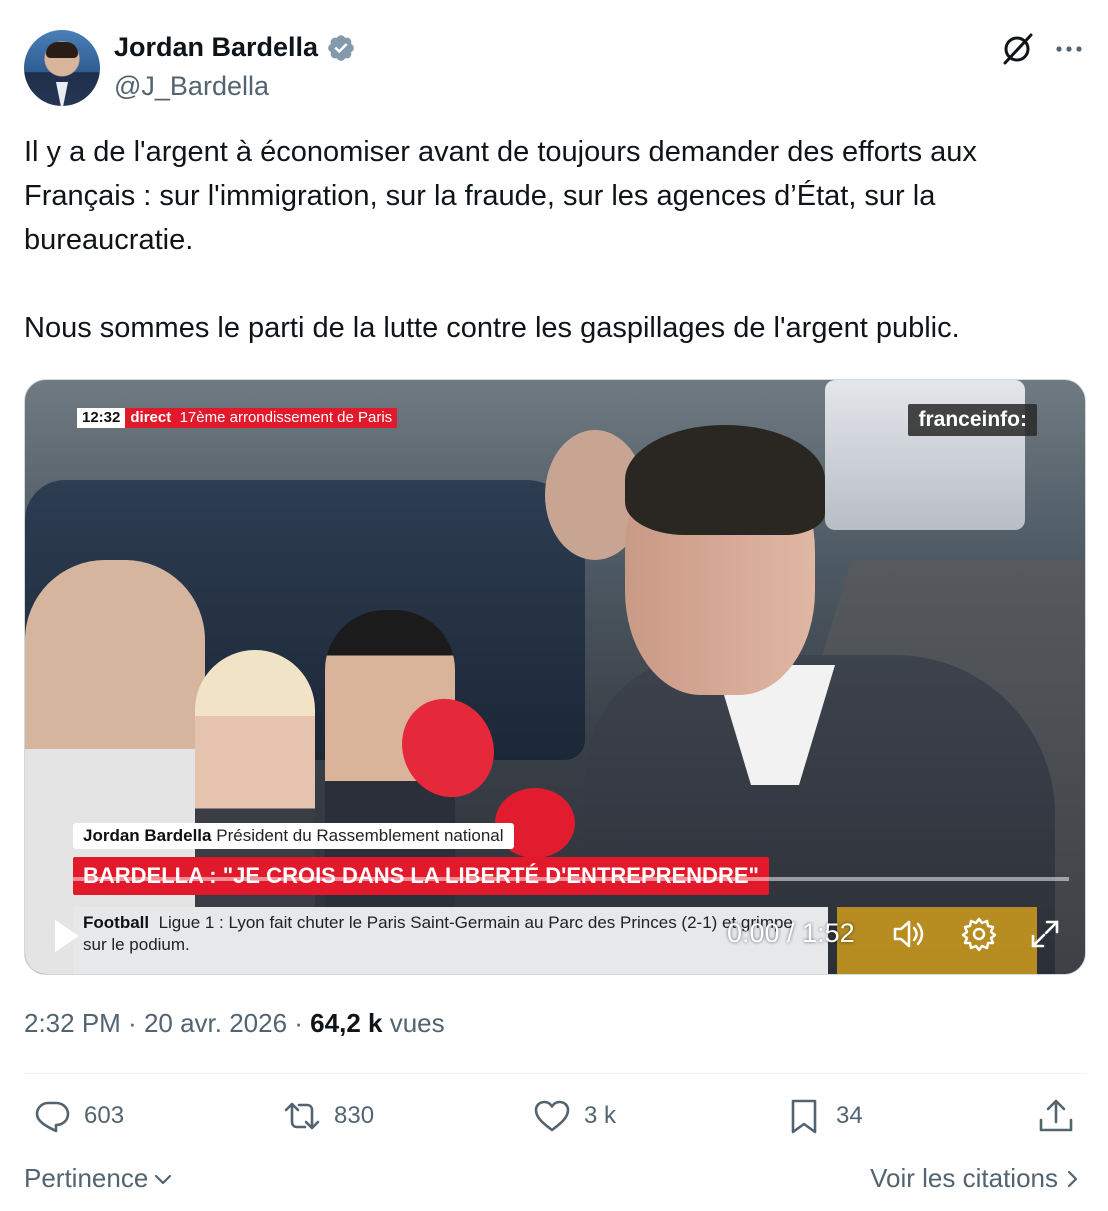 The image size is (1108, 1211). What do you see at coordinates (1017, 49) in the screenshot?
I see `slashed-circle-icon` at bounding box center [1017, 49].